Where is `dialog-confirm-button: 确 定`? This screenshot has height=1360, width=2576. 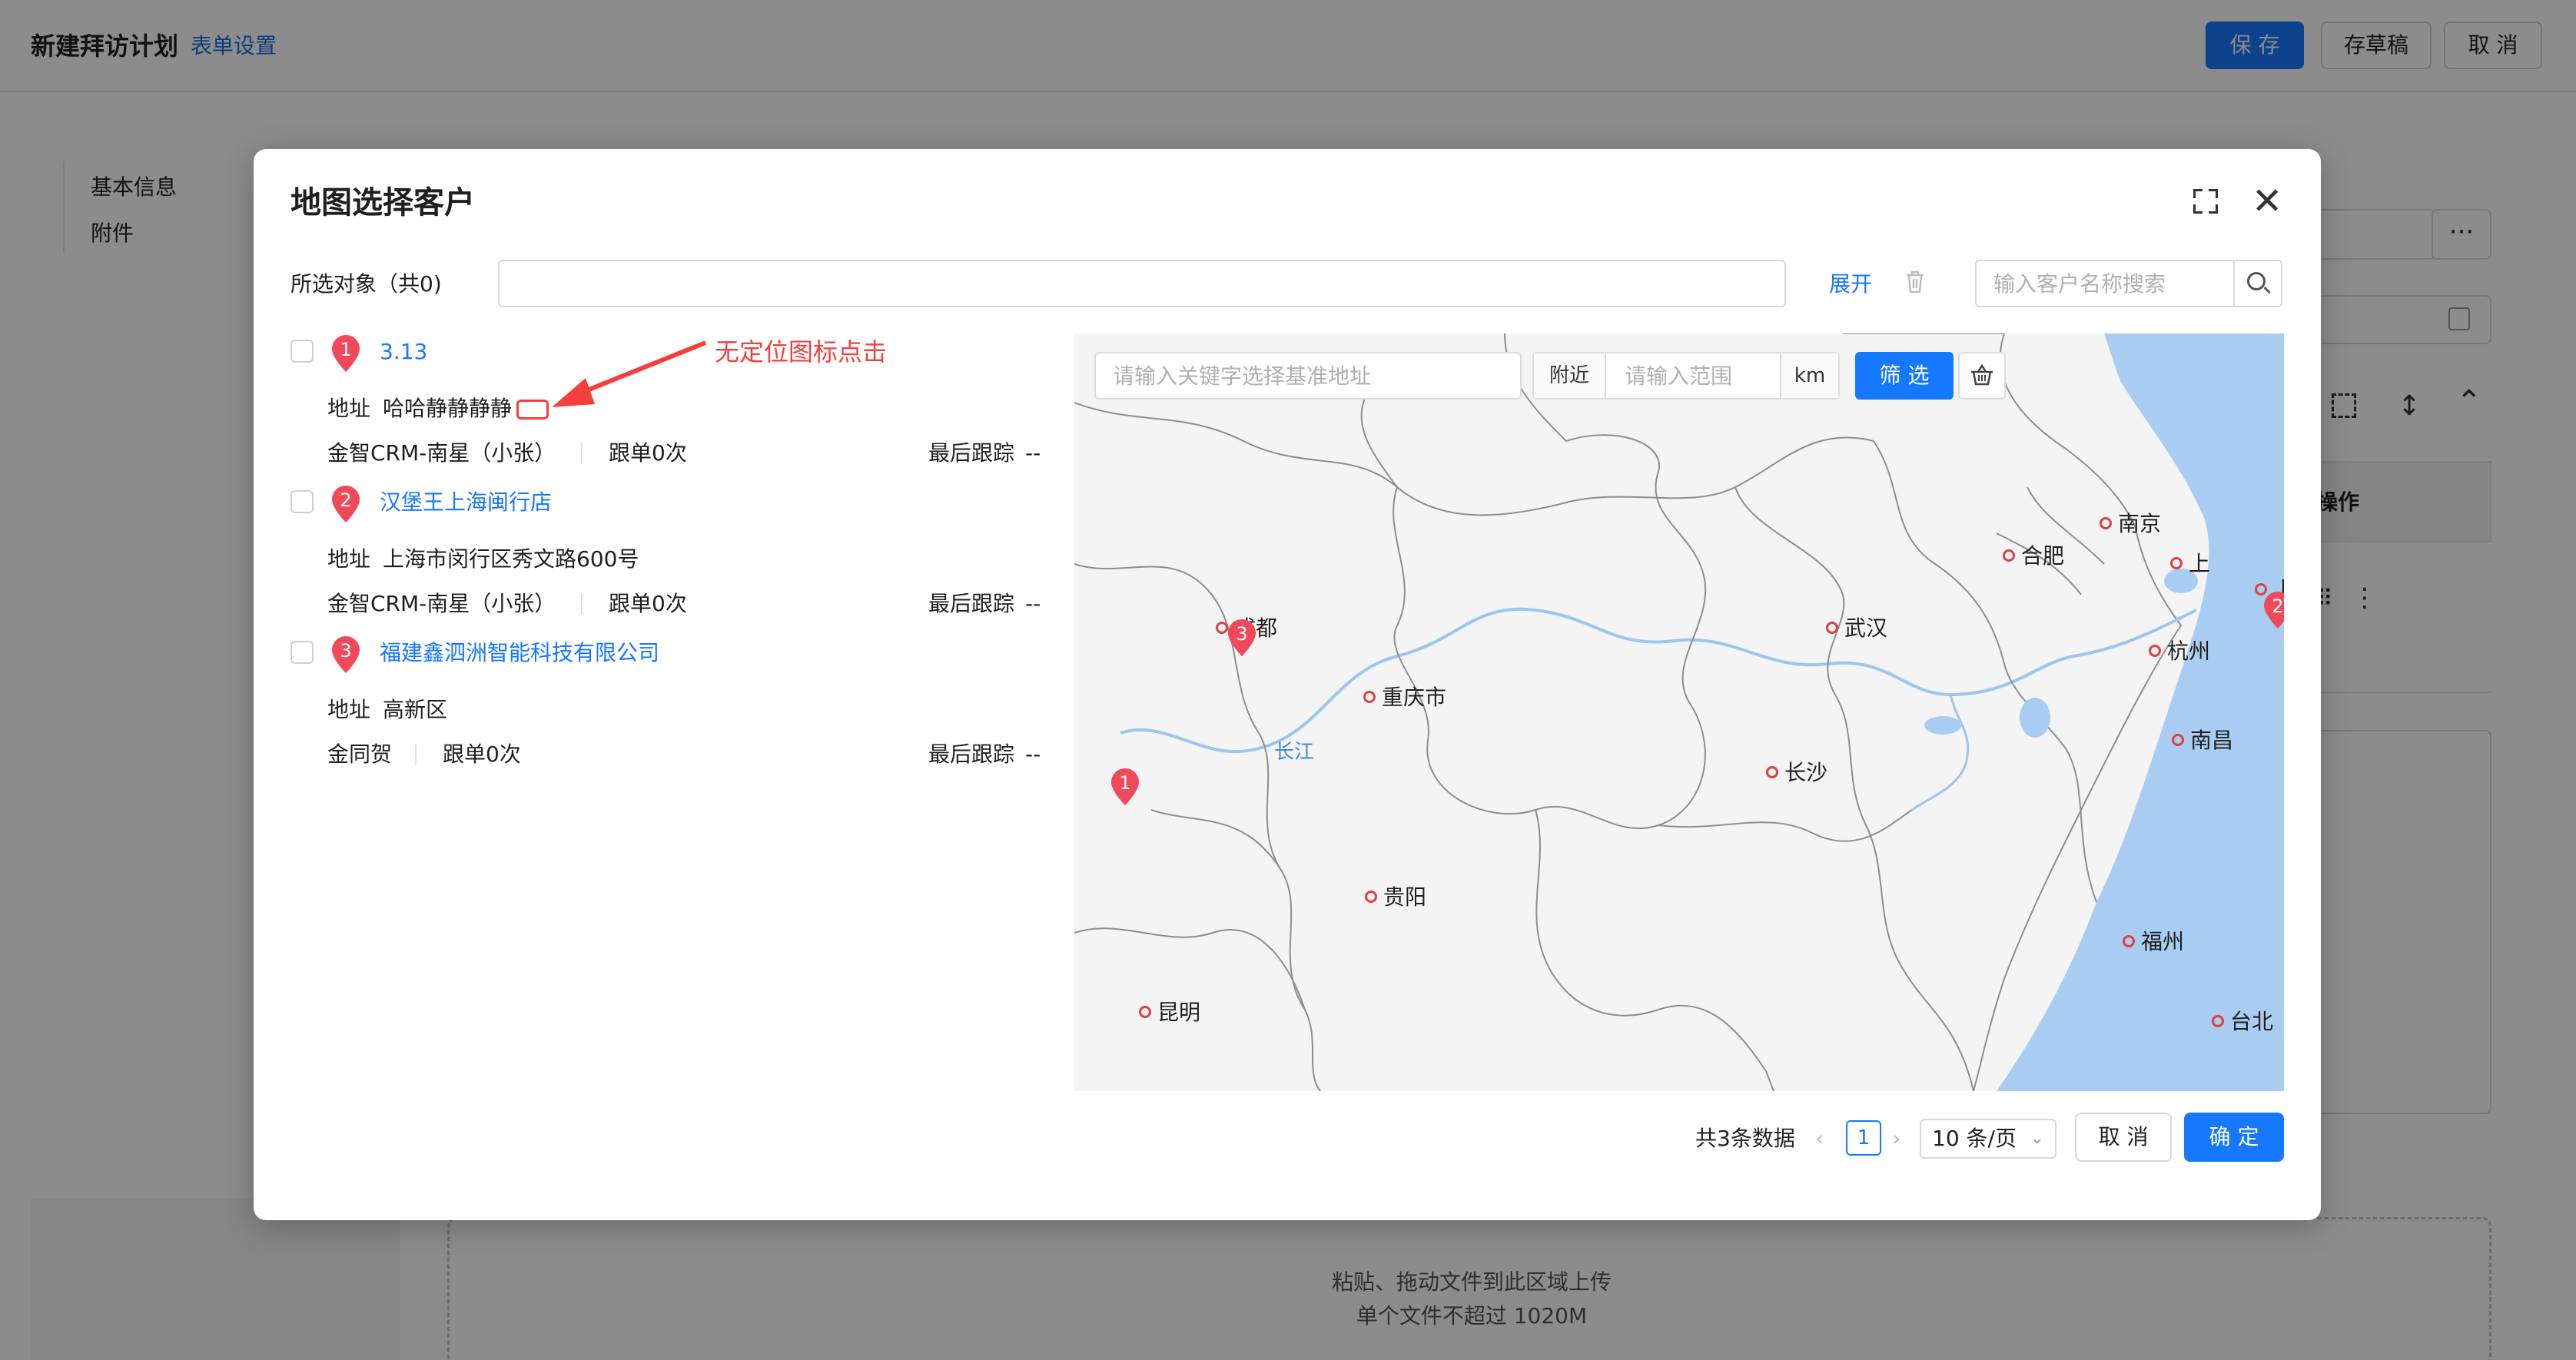
dialog-confirm-button: 确 定 is located at coordinates (2234, 1137).